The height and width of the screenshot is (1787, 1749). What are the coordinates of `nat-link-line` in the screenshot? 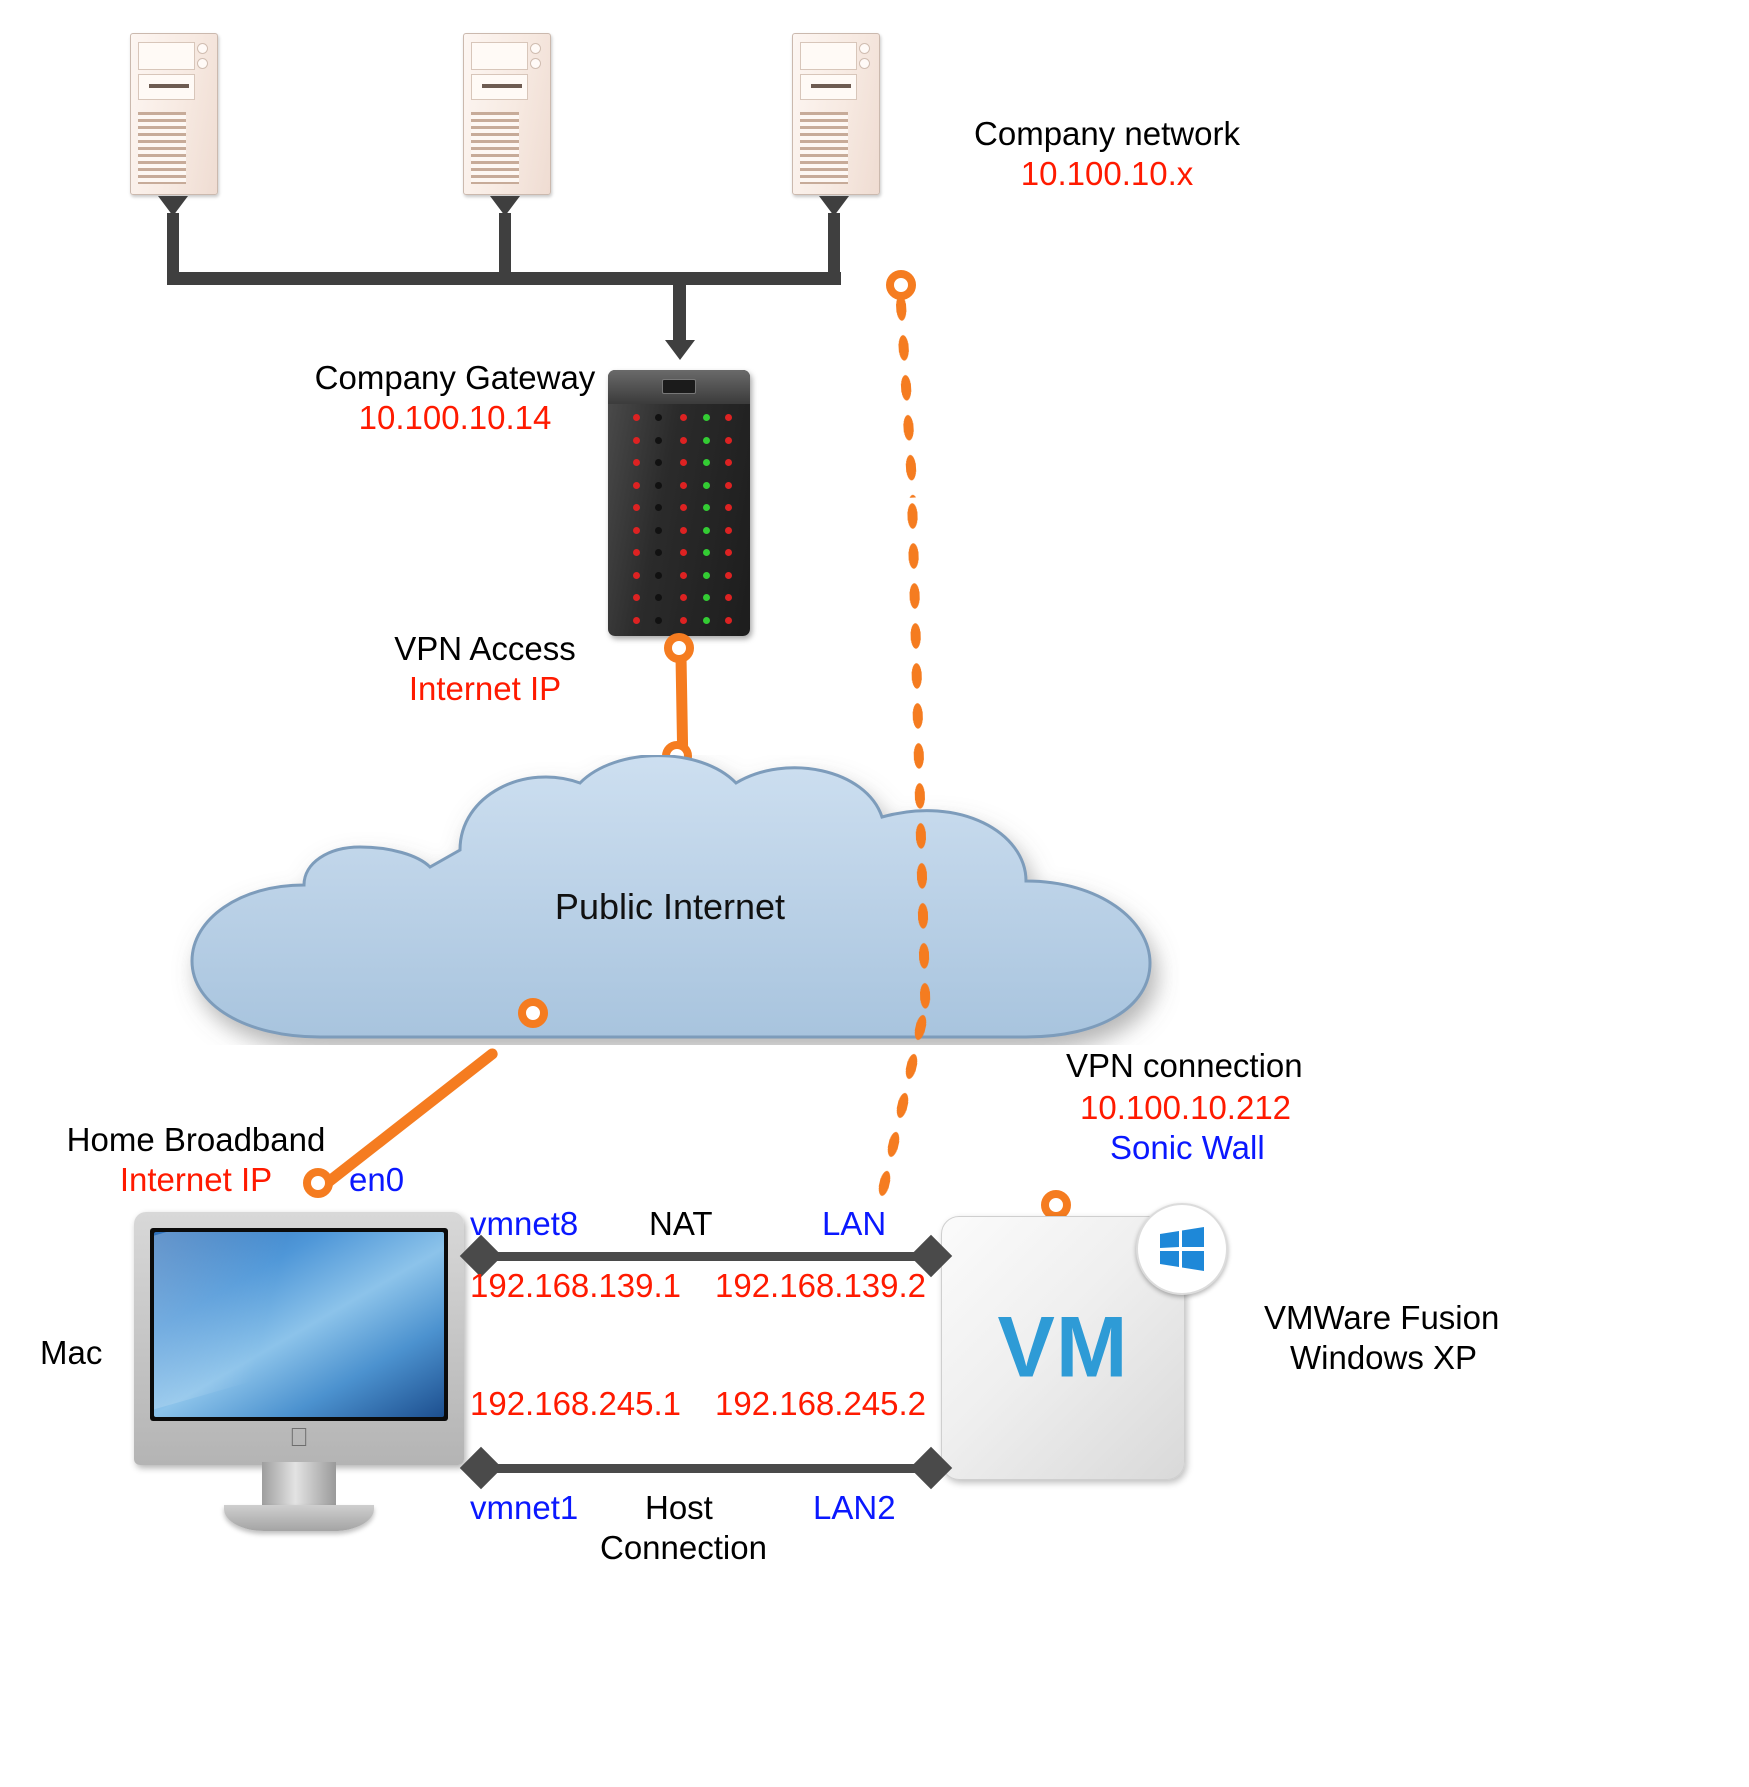 It's located at (709, 1256).